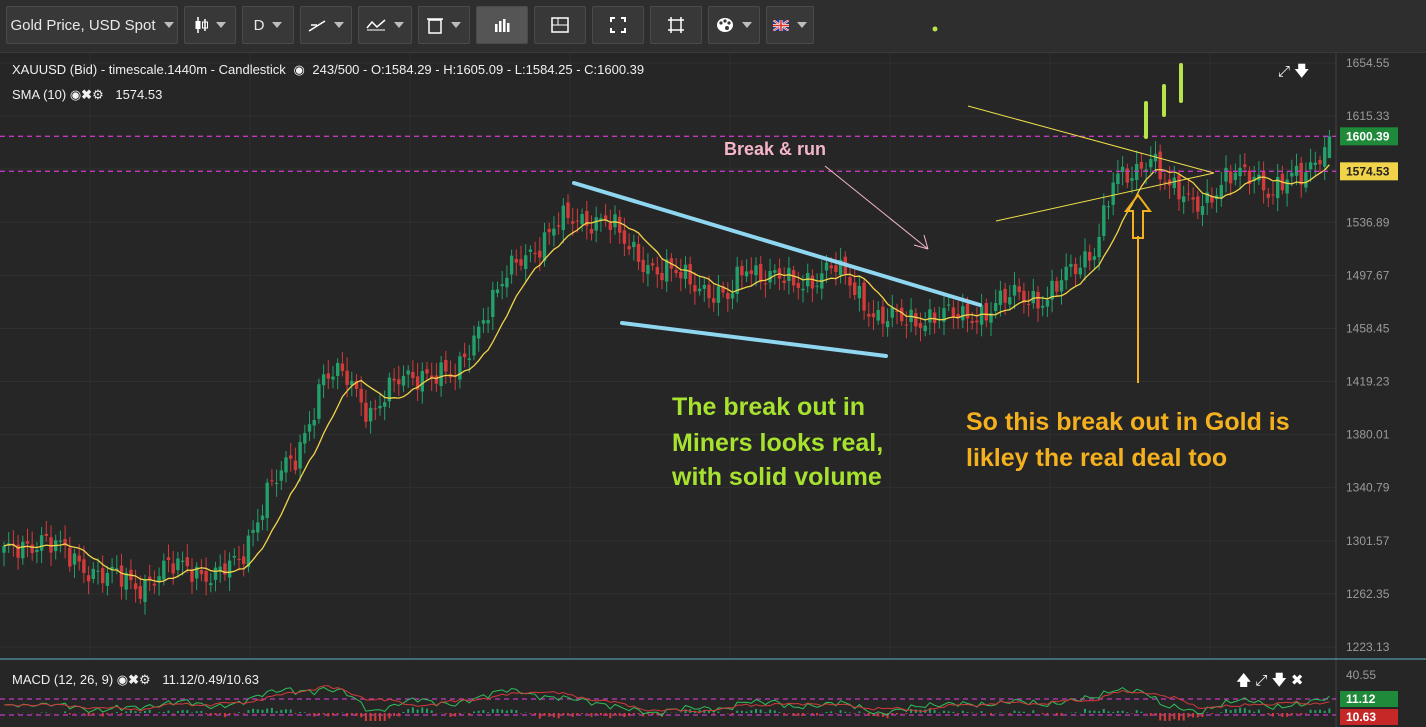 This screenshot has height=727, width=1426. Describe the element at coordinates (1128, 422) in the screenshot. I see `gold-note-line1: So this break out in Gold is` at that location.